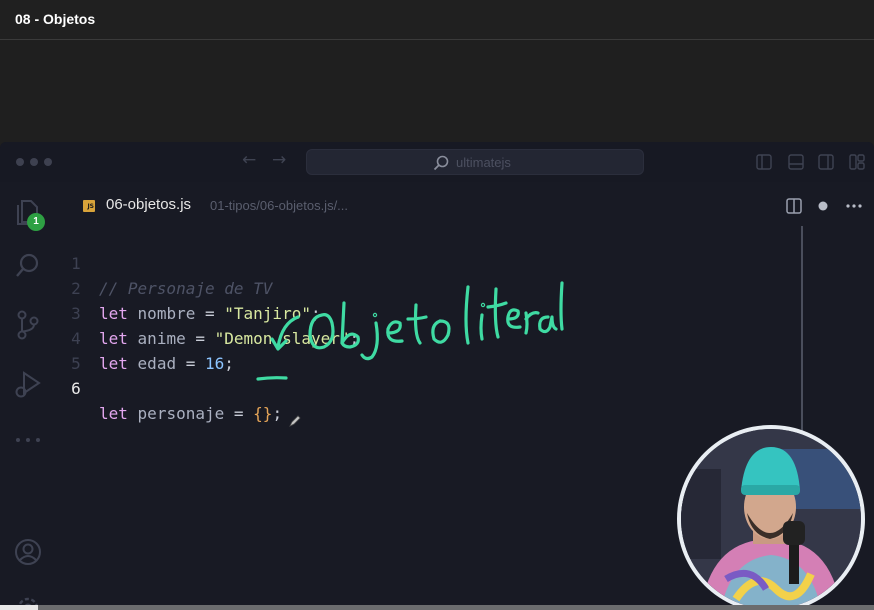  Describe the element at coordinates (34, 162) in the screenshot. I see `window-minimize-dot` at that location.